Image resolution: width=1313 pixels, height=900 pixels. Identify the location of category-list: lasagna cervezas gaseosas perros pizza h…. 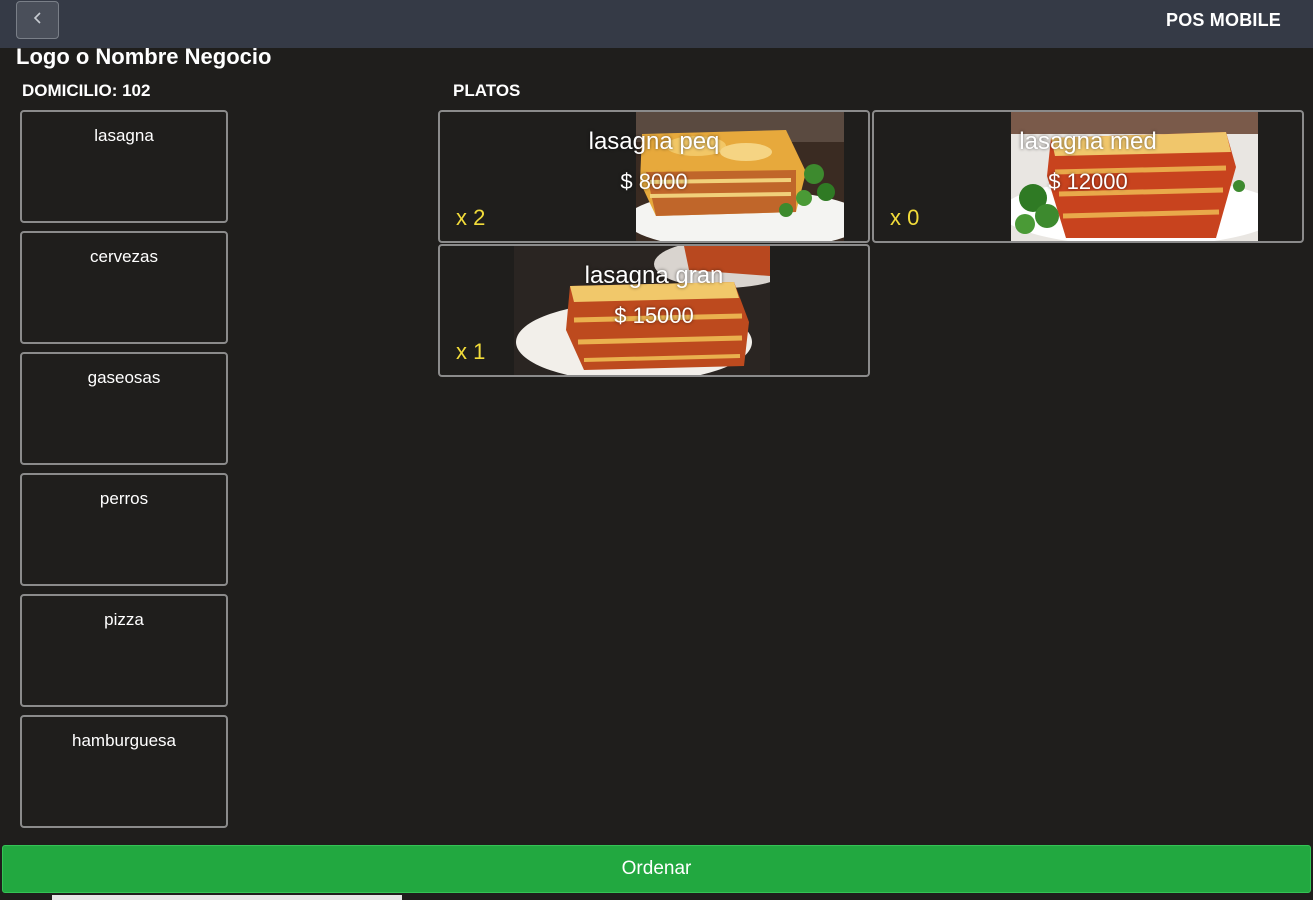
(124, 473).